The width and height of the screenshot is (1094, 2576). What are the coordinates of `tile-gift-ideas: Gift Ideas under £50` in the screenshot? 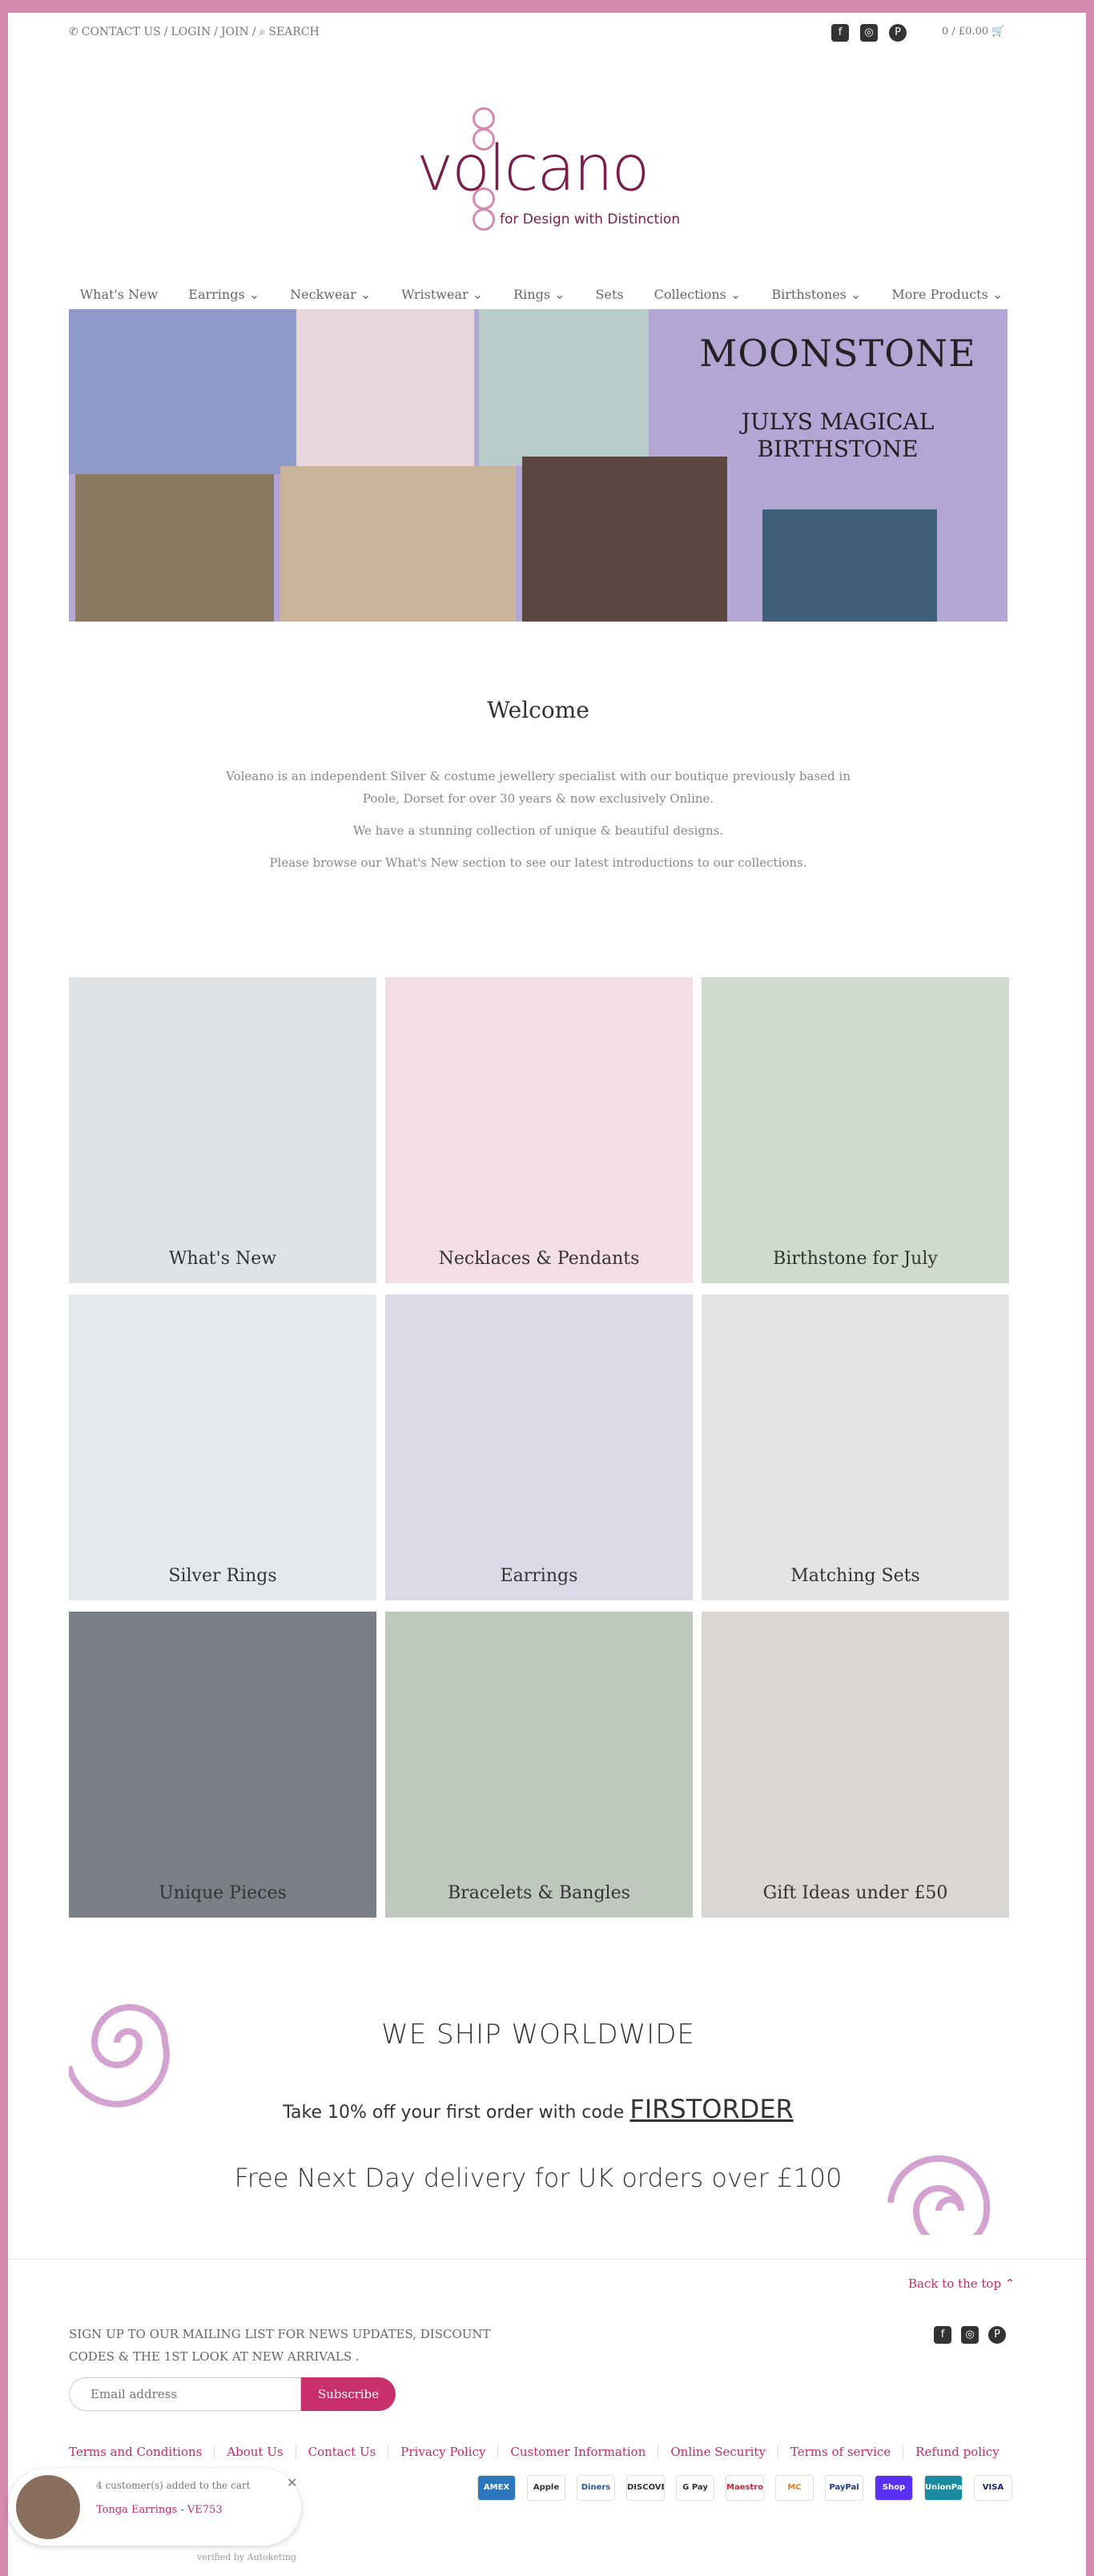 It's located at (855, 1765).